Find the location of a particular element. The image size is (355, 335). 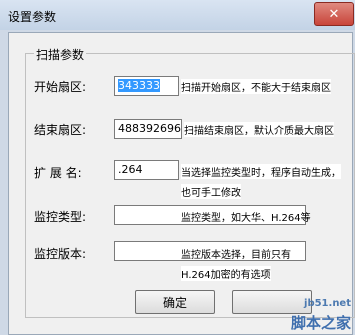

watermark-logo: 脚本之家 is located at coordinates (320, 323).